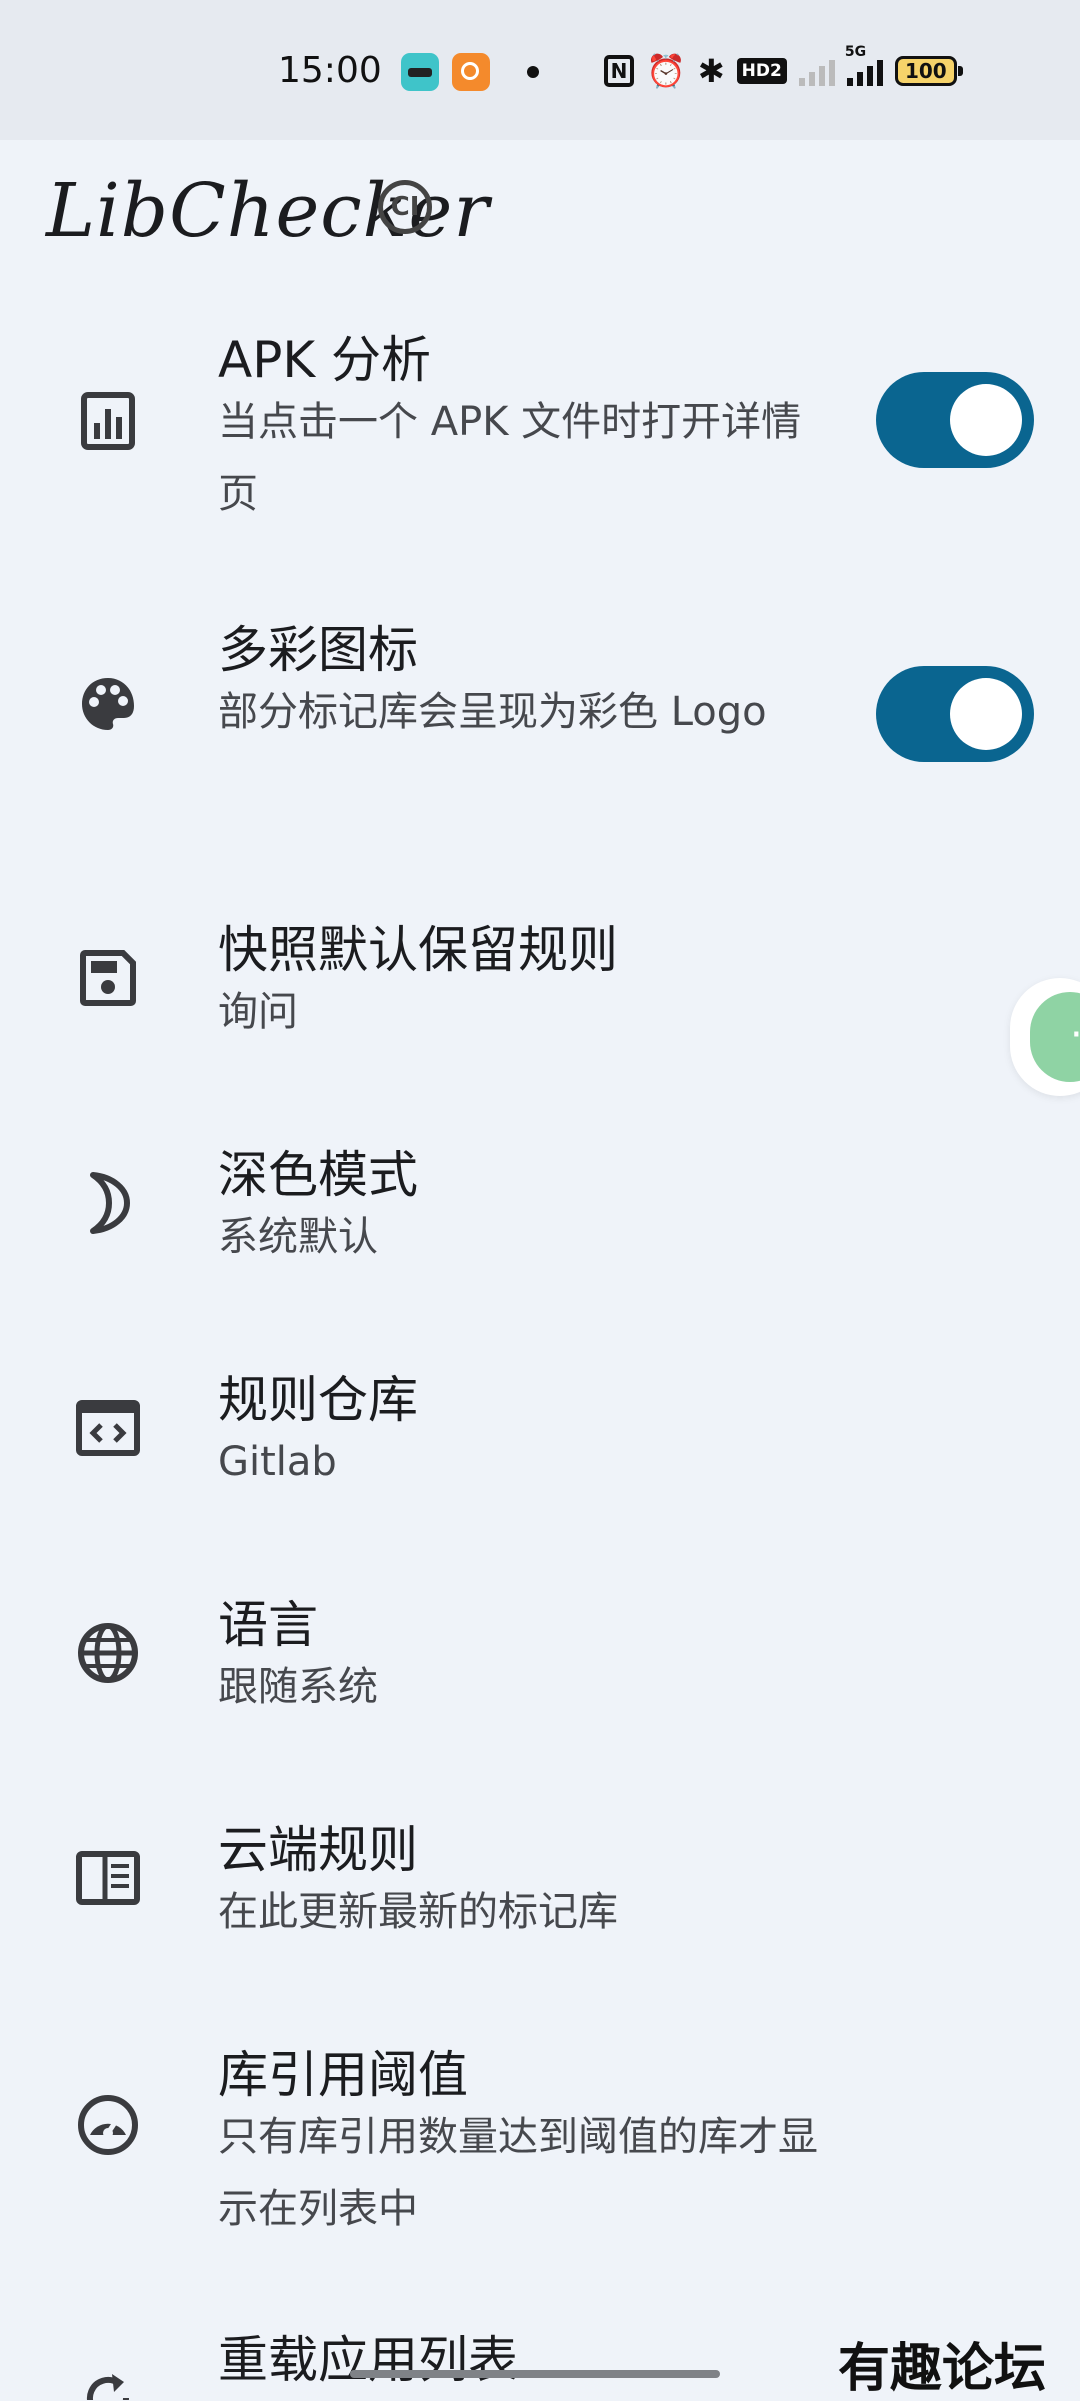 Image resolution: width=1080 pixels, height=2401 pixels. What do you see at coordinates (418, 950) in the screenshot?
I see `setting-title: 快照默认保留规则` at bounding box center [418, 950].